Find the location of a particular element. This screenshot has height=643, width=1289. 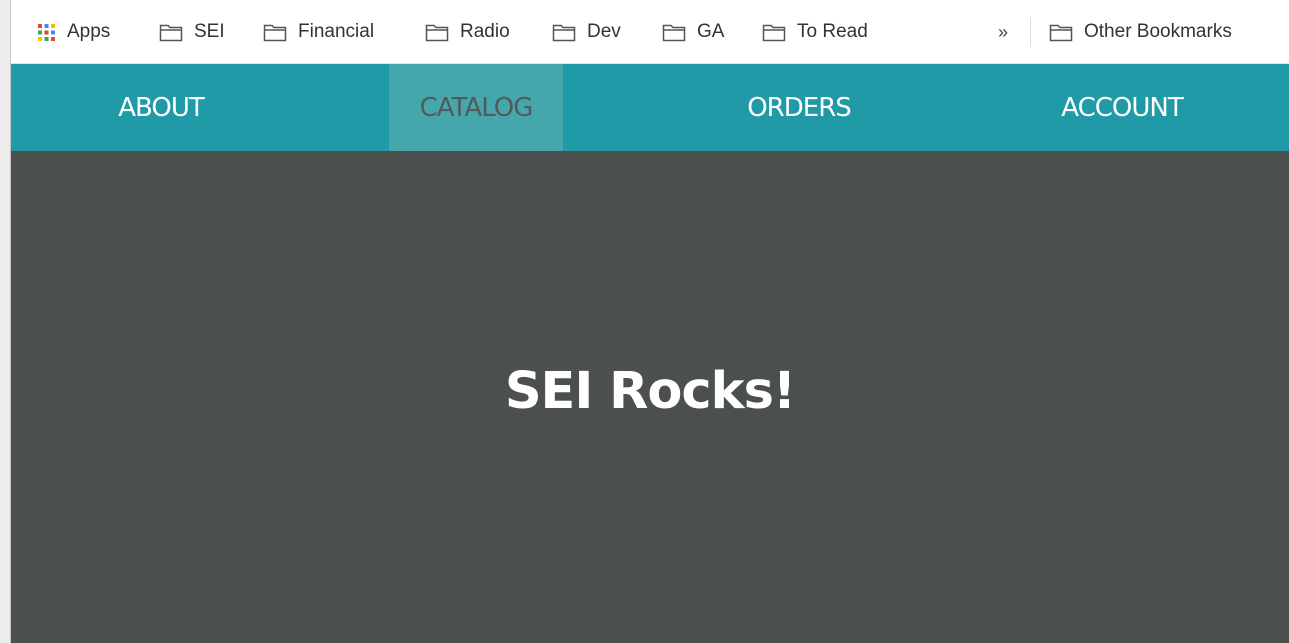

bookmark-folder-other-bookmarks: Other Bookmarks is located at coordinates (1140, 32).